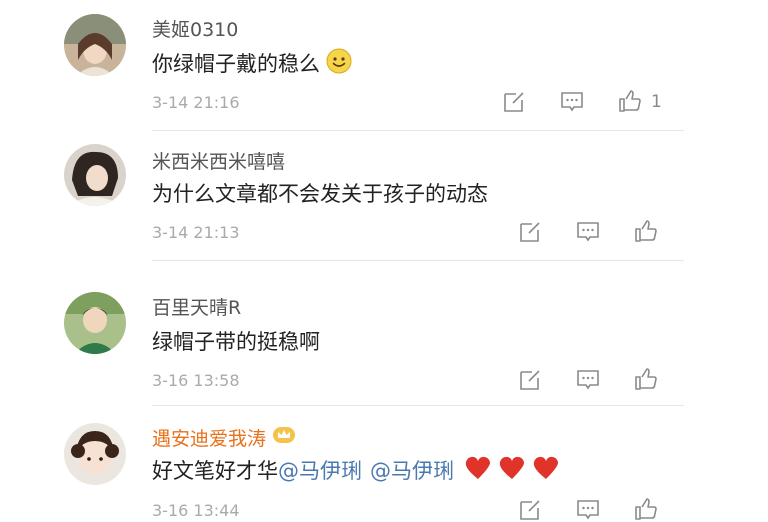 The height and width of the screenshot is (522, 768). I want to click on comment-text-body: 绿帽子带的挺稳啊, so click(236, 342).